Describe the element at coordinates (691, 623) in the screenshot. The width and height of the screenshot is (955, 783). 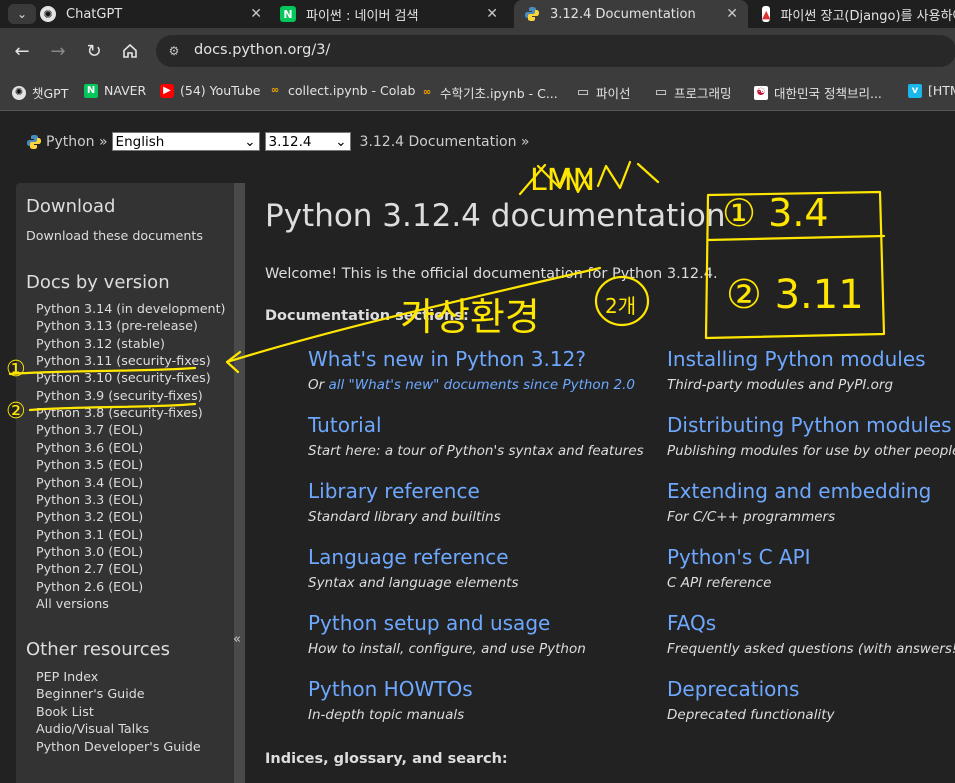
I see `doc-section-link: FAQs` at that location.